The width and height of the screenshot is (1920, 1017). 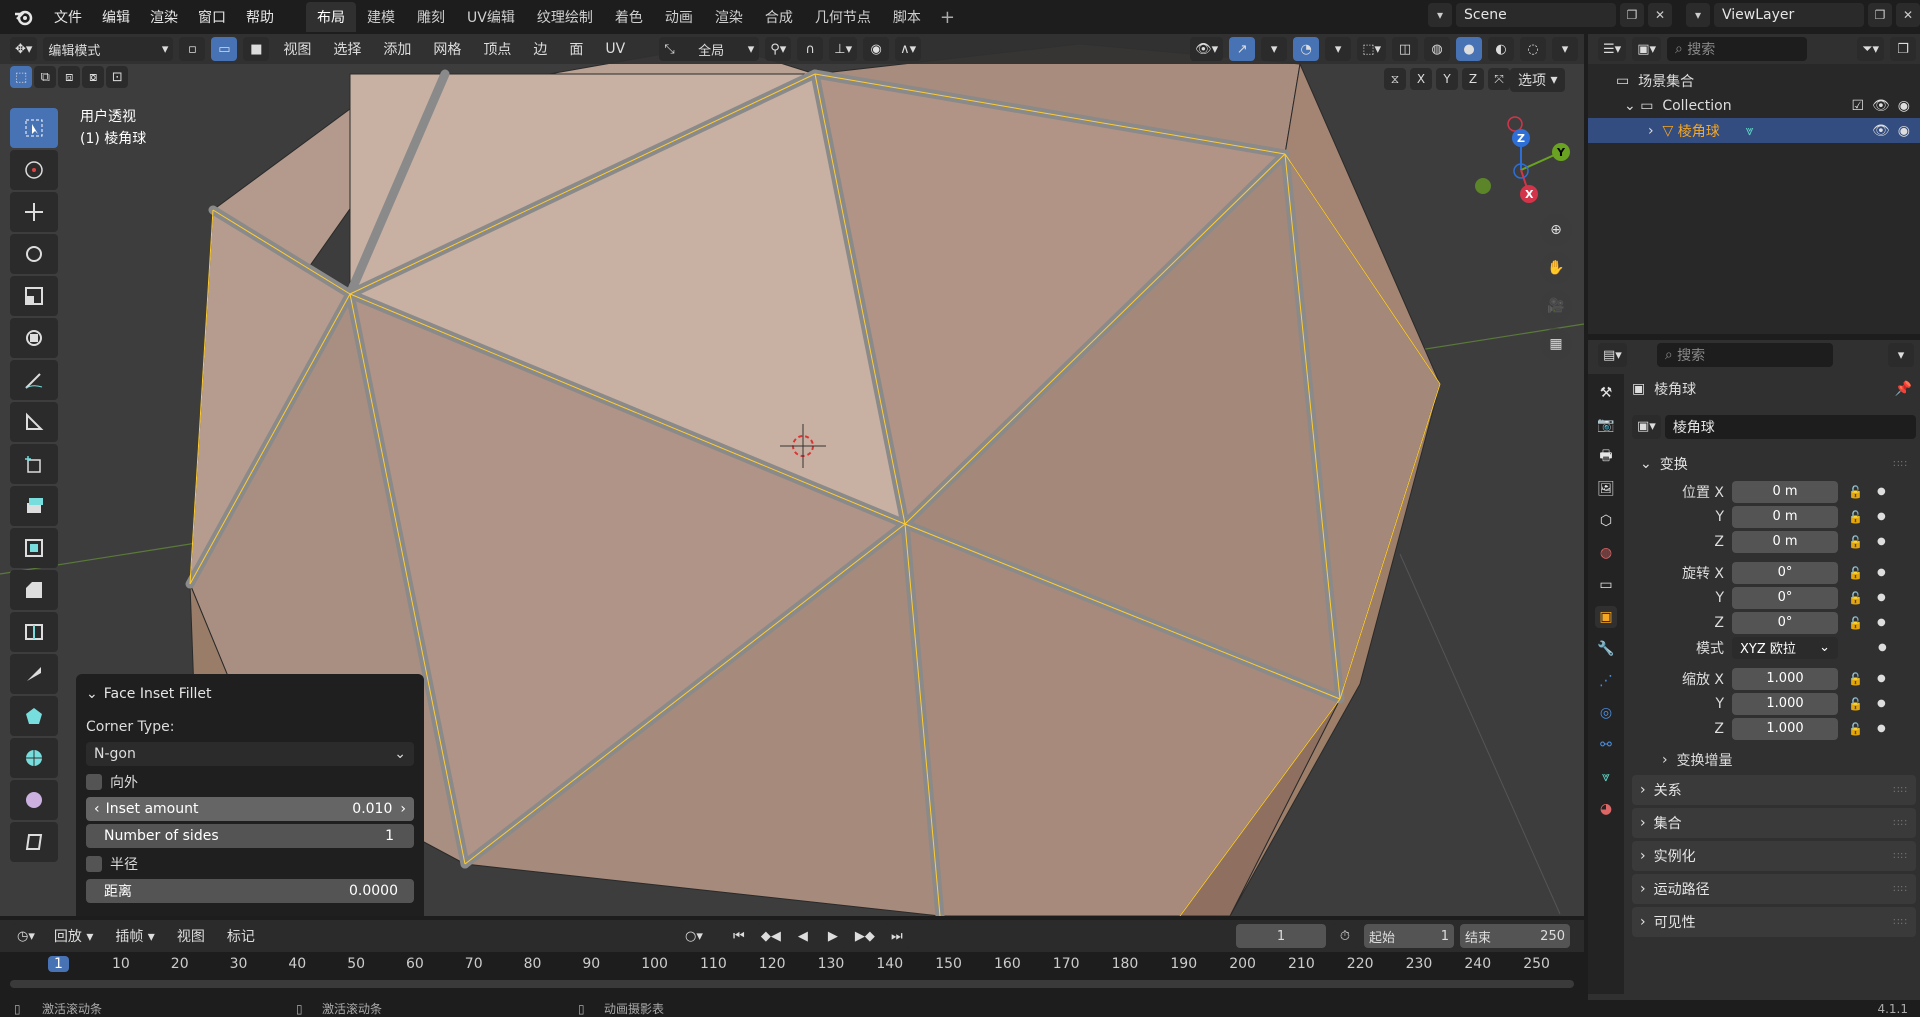 I want to click on object-type-icon: ▣▾, so click(x=1646, y=426).